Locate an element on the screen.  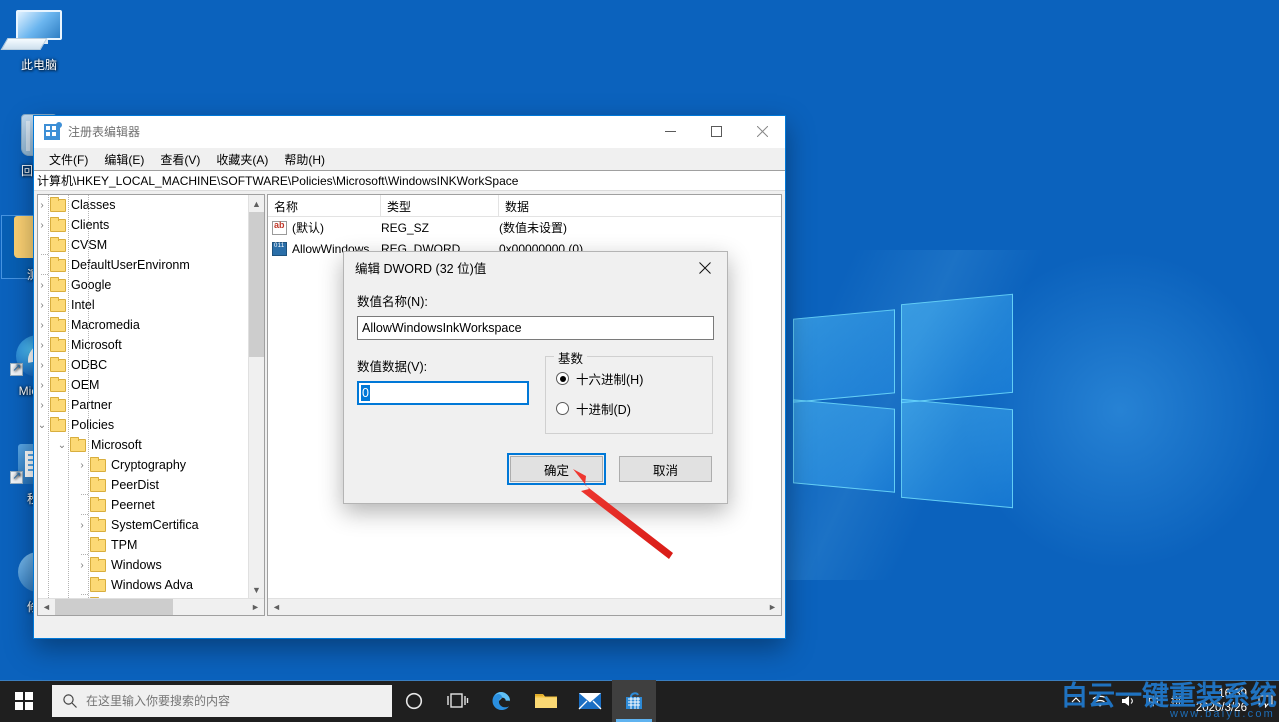
tree-scroll-thumb is located at coordinates (256, 284).